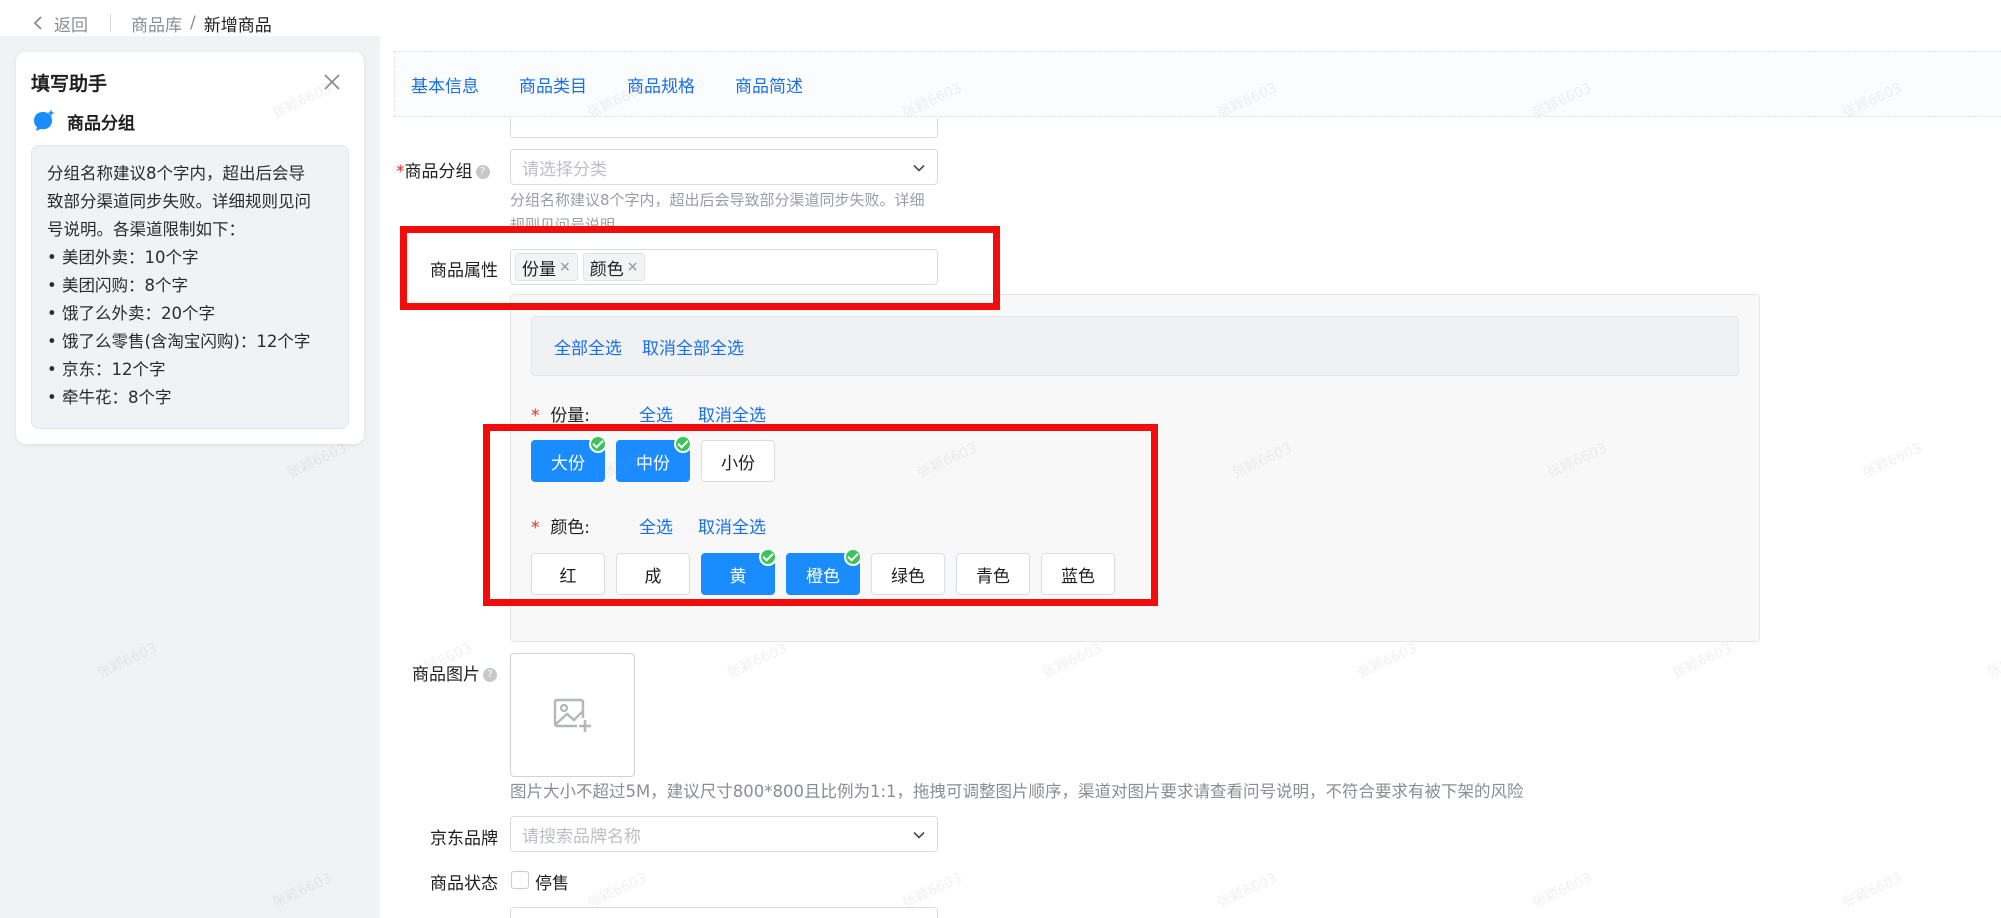  I want to click on spec-option-label: 蓝色, so click(1078, 576).